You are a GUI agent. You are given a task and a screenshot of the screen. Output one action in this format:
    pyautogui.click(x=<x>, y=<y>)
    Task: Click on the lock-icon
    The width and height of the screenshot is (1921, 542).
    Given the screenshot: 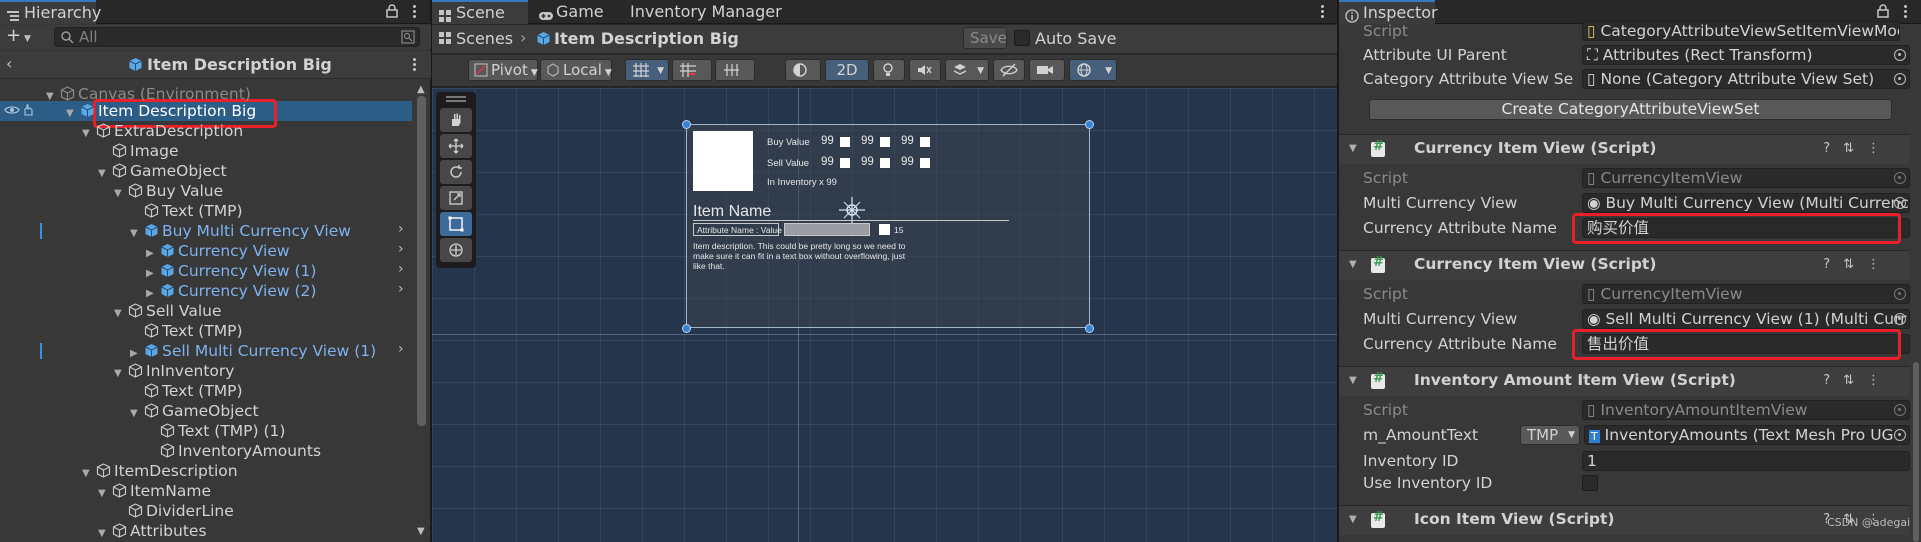 What is the action you would take?
    pyautogui.click(x=392, y=13)
    